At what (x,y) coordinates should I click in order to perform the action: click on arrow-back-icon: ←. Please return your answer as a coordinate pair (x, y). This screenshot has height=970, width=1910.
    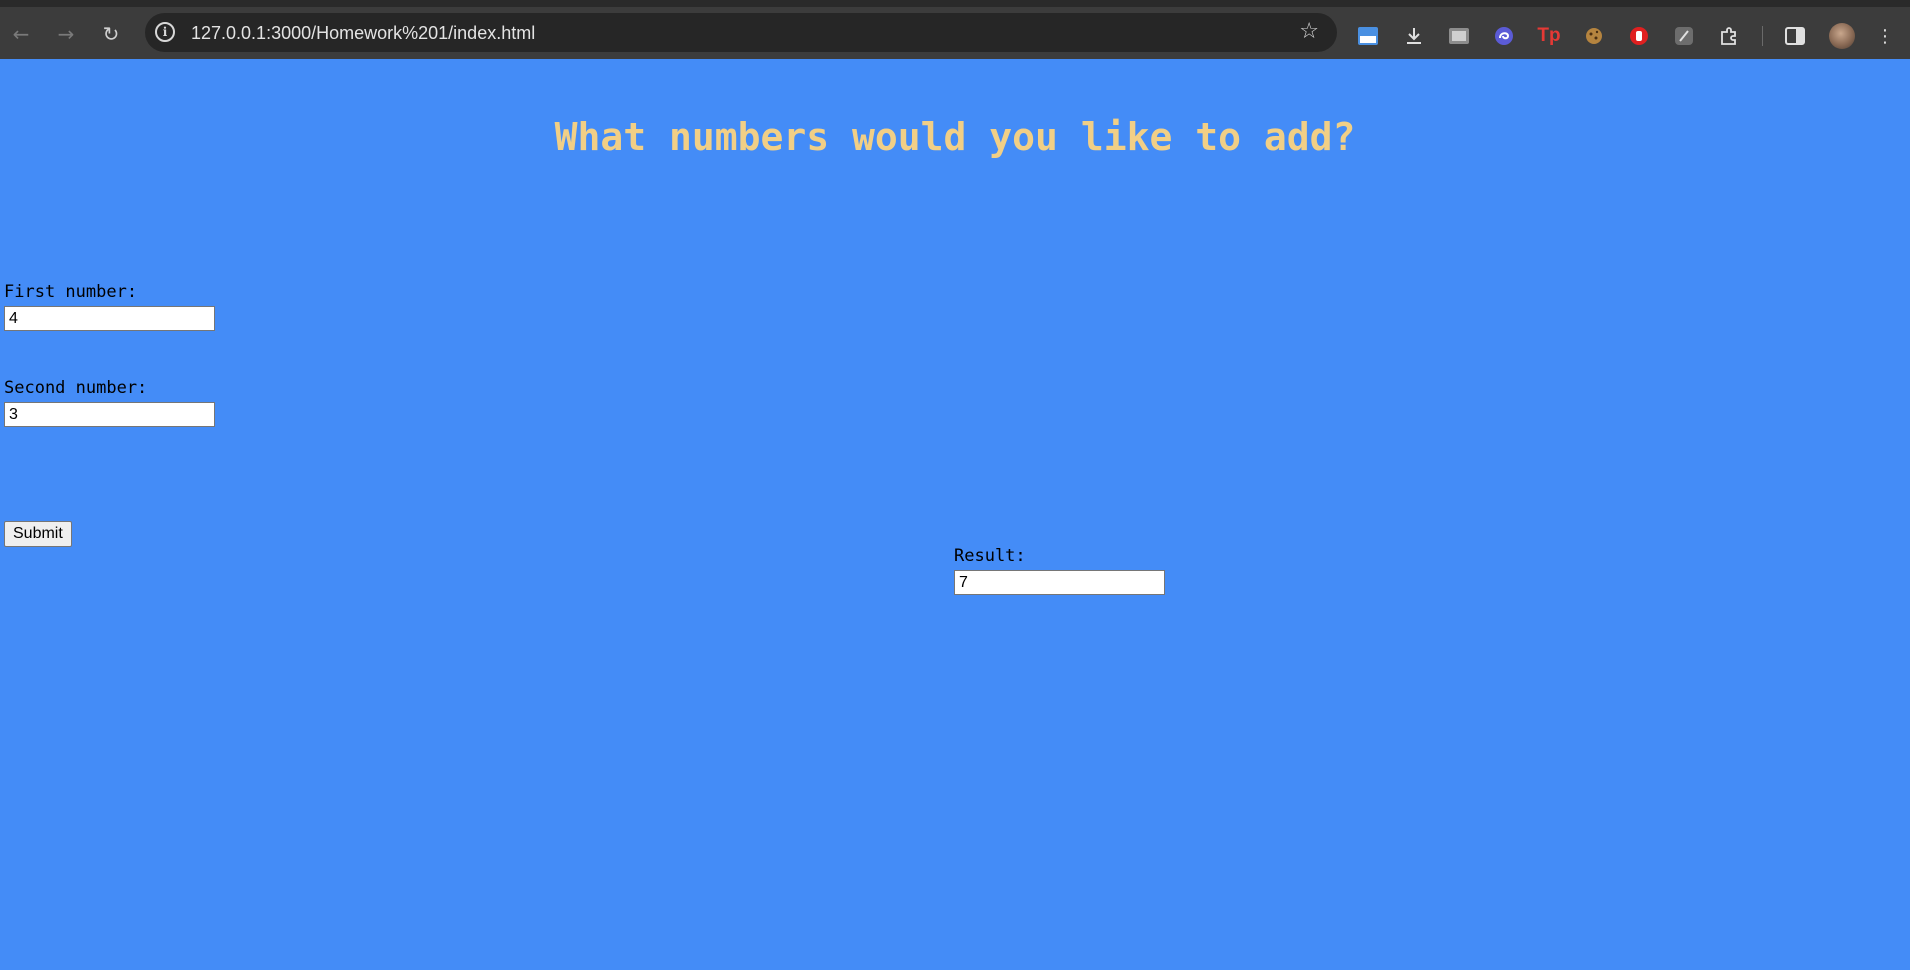
    Looking at the image, I should click on (21, 34).